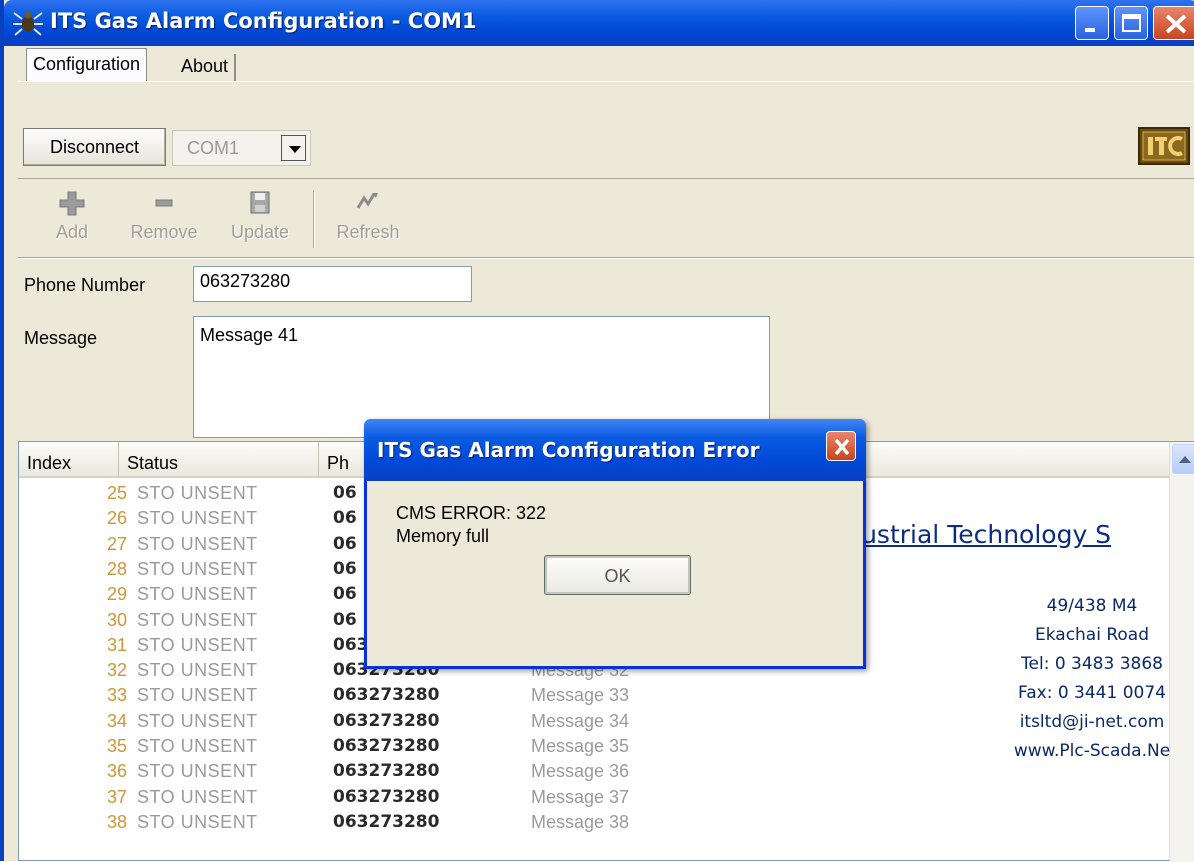 The height and width of the screenshot is (862, 1194). I want to click on dialog-close-button, so click(841, 446).